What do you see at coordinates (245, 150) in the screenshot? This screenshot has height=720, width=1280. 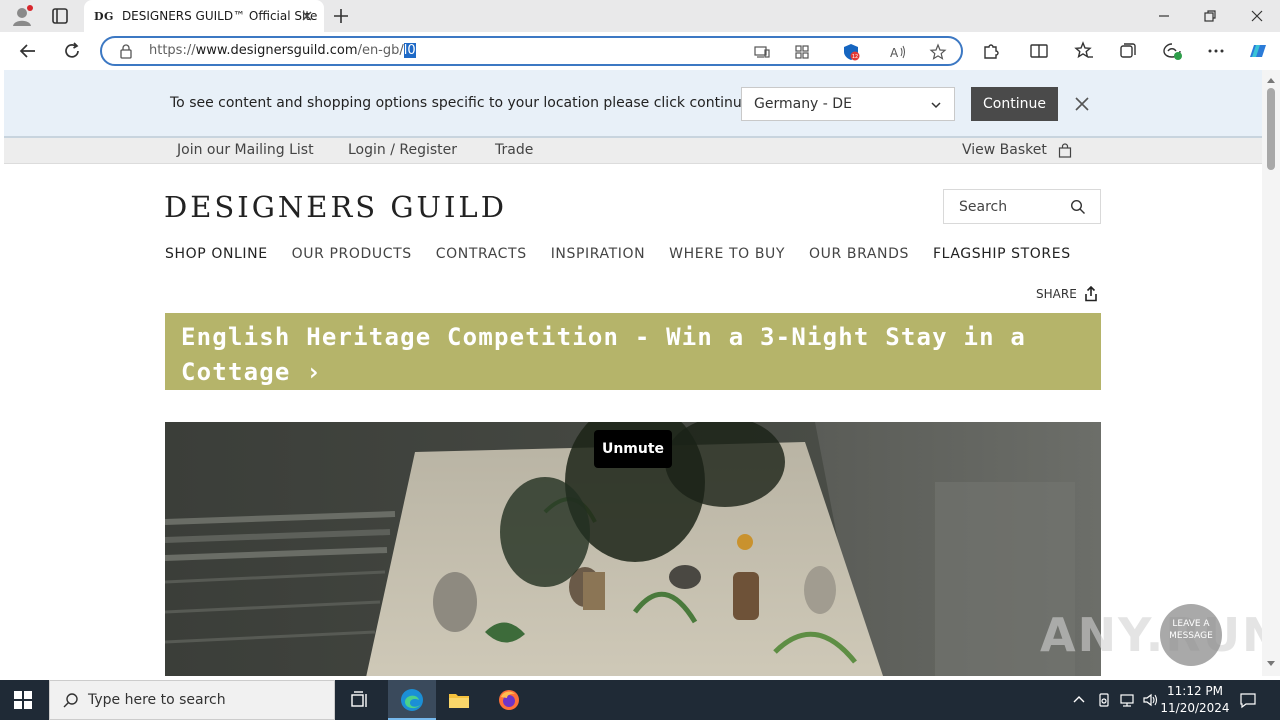 I see `mailing-list-link: Join our Mailing List` at bounding box center [245, 150].